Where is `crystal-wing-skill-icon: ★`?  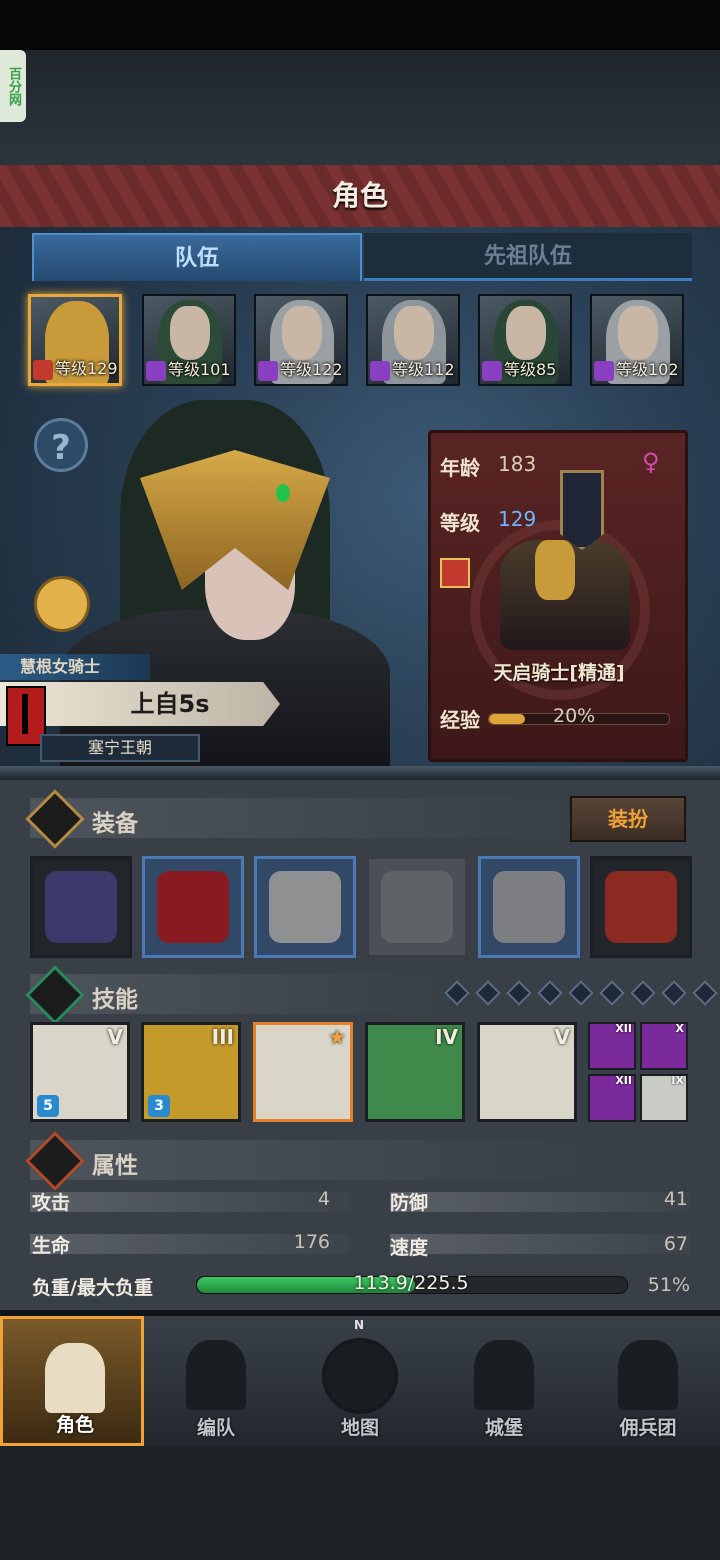
crystal-wing-skill-icon: ★ is located at coordinates (303, 1072).